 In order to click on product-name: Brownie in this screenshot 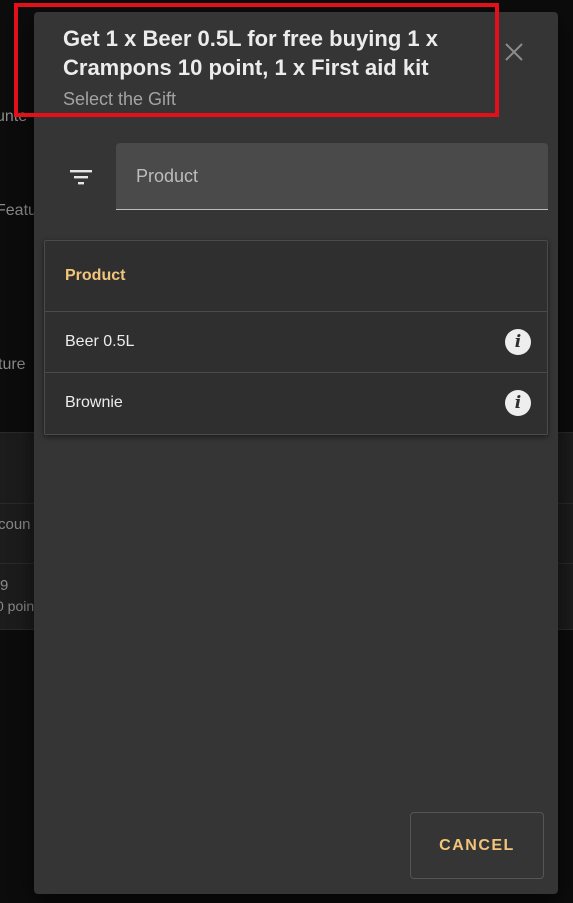, I will do `click(94, 402)`.